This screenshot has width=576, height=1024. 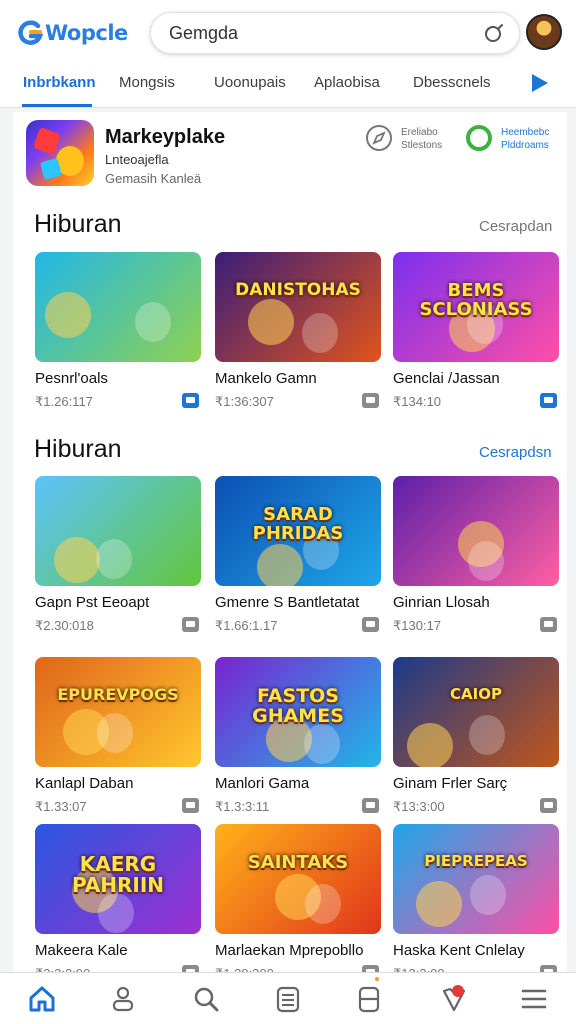 I want to click on scroll-right-arrow-icon, so click(x=539, y=83).